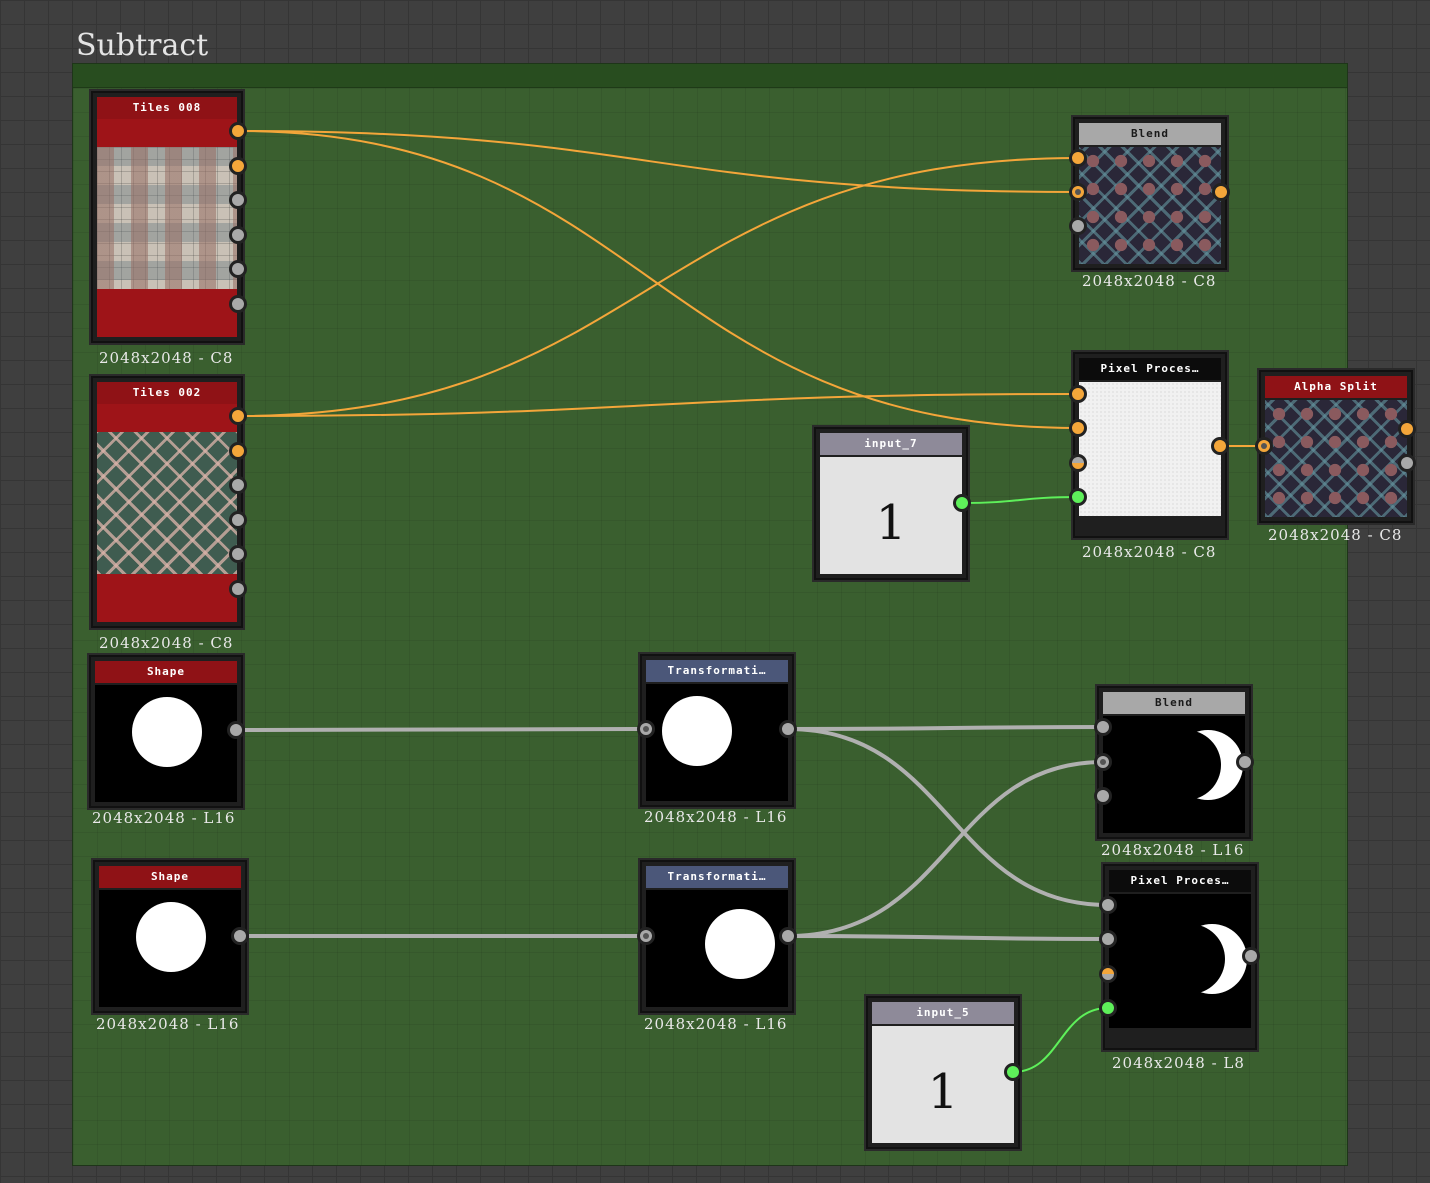 Image resolution: width=1430 pixels, height=1183 pixels. What do you see at coordinates (164, 818) in the screenshot?
I see `shape-1-info: 2048x2048 - L16` at bounding box center [164, 818].